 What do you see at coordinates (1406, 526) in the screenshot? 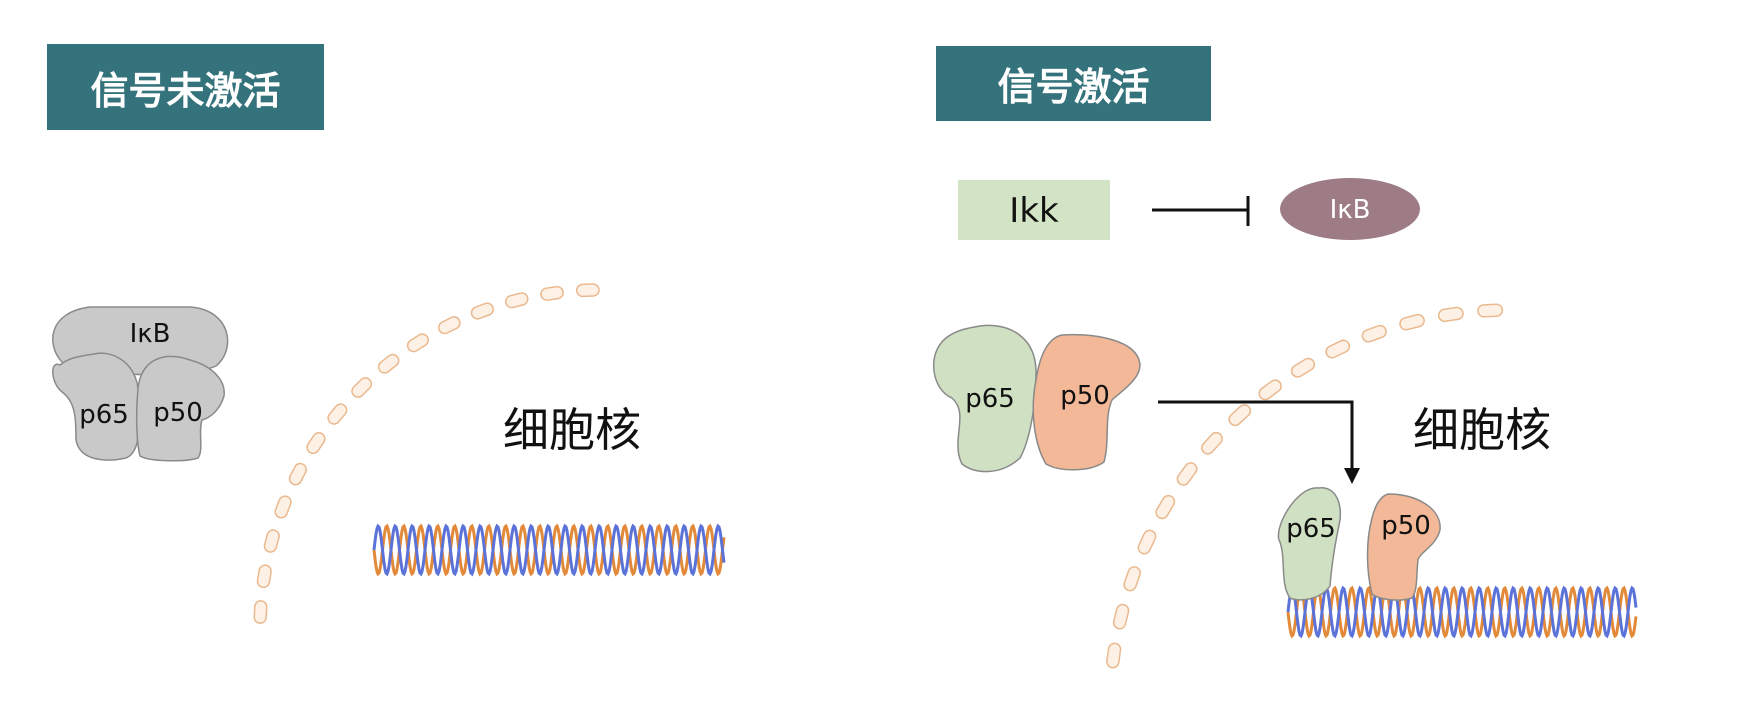
I see `p50-label-bound: p50` at bounding box center [1406, 526].